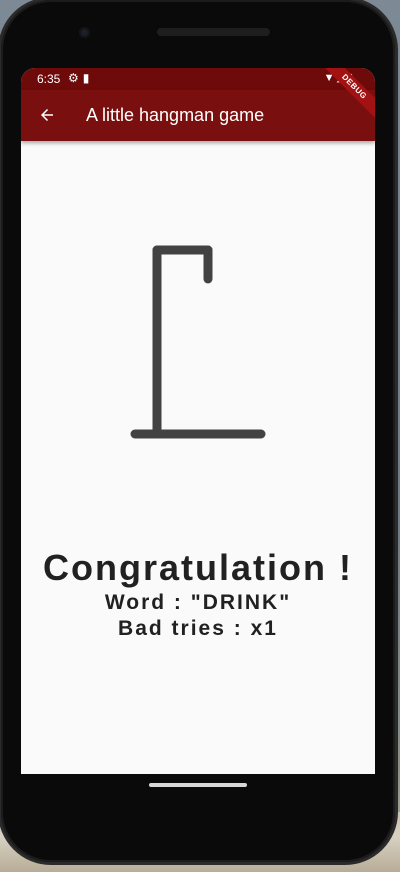 The width and height of the screenshot is (400, 872). Describe the element at coordinates (198, 602) in the screenshot. I see `result-word: Word : "DRINK"` at that location.